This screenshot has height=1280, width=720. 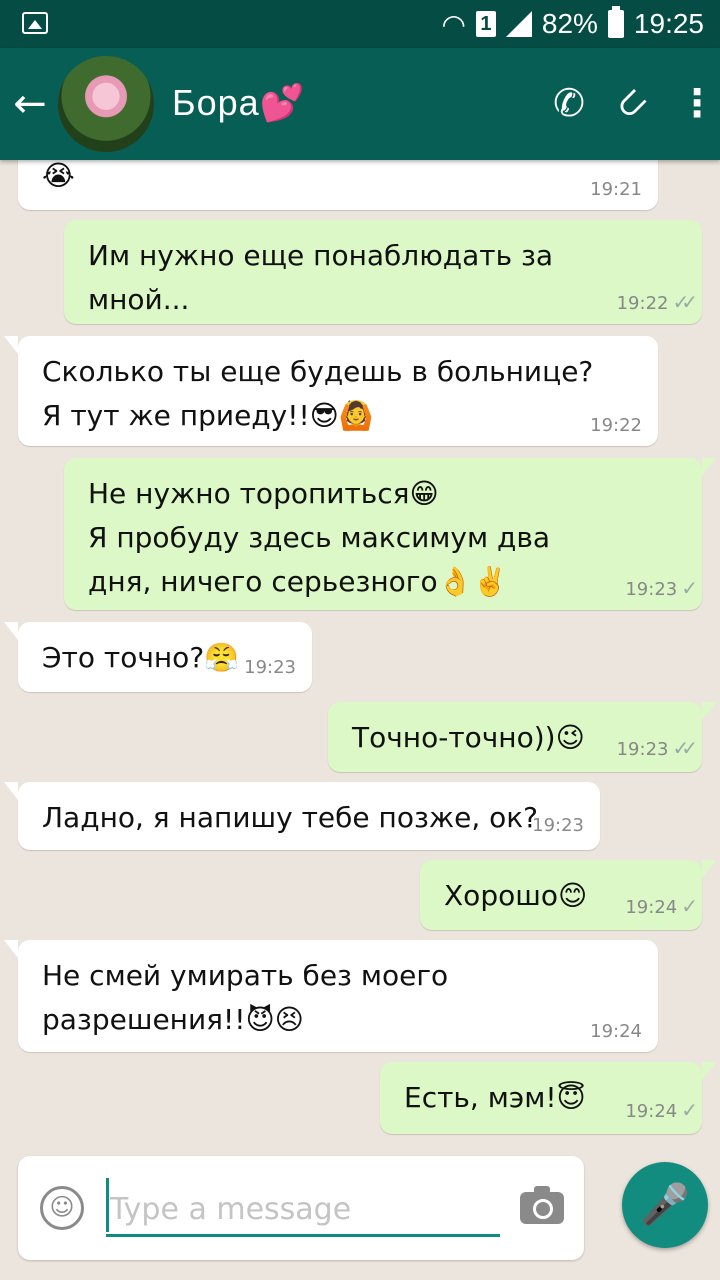 What do you see at coordinates (58, 176) in the screenshot?
I see `message-text: 😭` at bounding box center [58, 176].